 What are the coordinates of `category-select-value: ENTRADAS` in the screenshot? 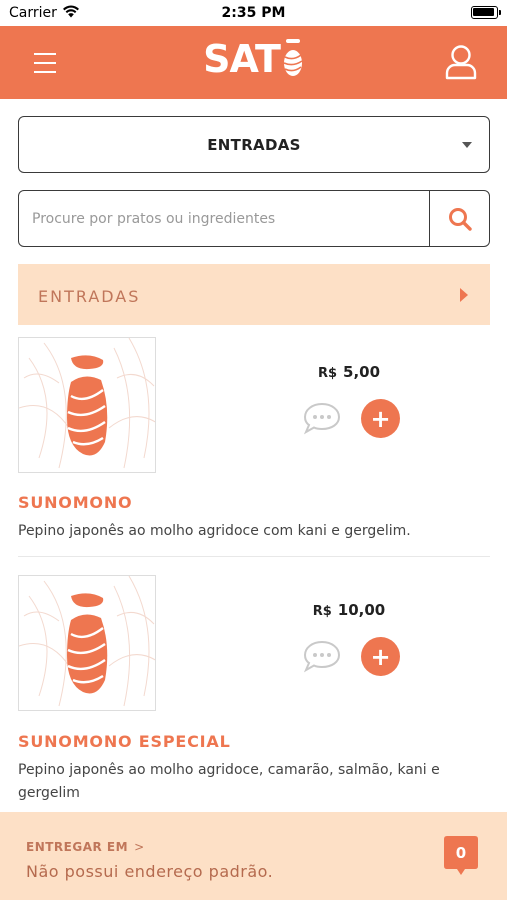 It's located at (254, 145).